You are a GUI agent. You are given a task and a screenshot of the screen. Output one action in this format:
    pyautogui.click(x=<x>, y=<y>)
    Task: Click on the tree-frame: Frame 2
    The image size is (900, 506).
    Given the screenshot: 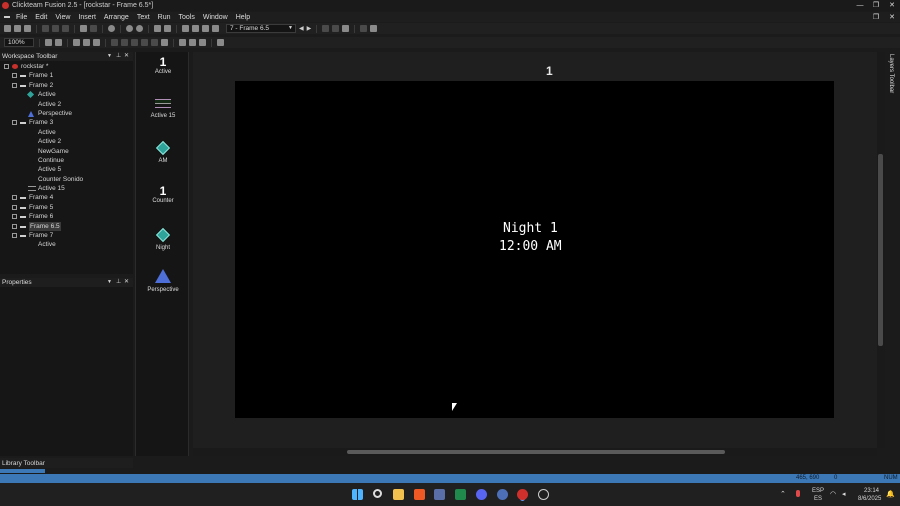 What is the action you would take?
    pyautogui.click(x=66, y=85)
    